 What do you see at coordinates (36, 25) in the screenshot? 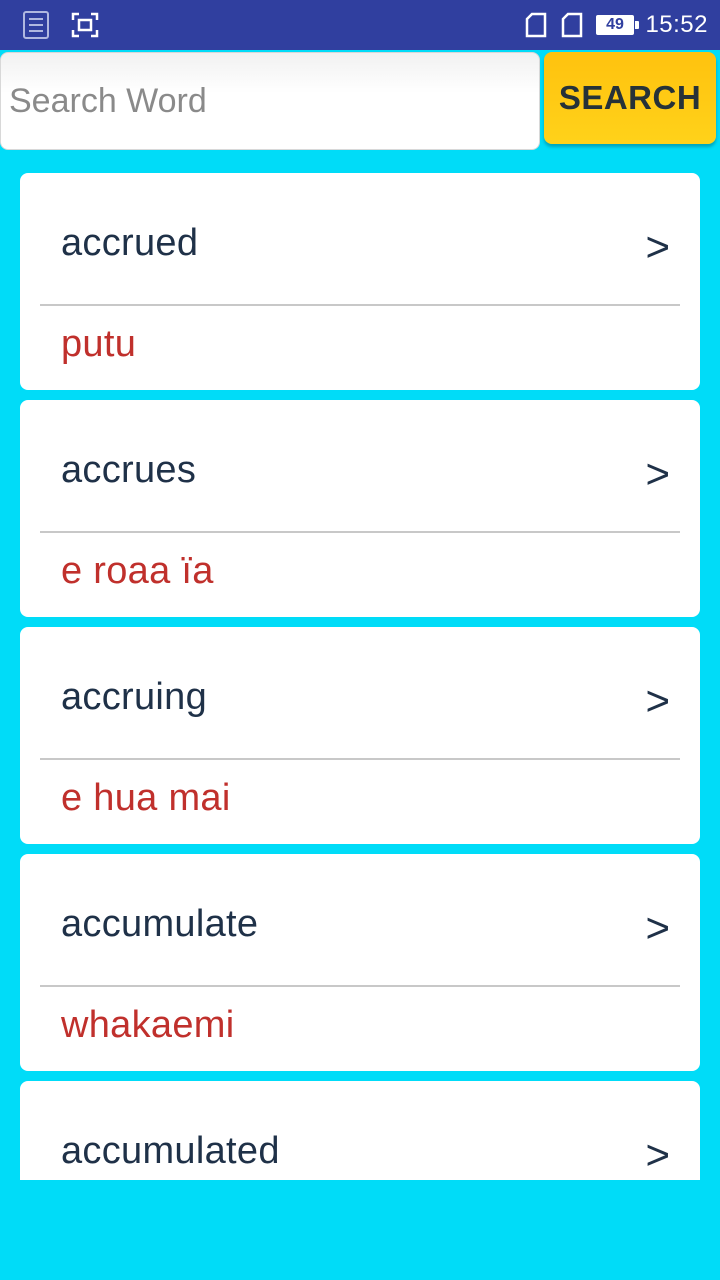
I see `app-notification-icon` at bounding box center [36, 25].